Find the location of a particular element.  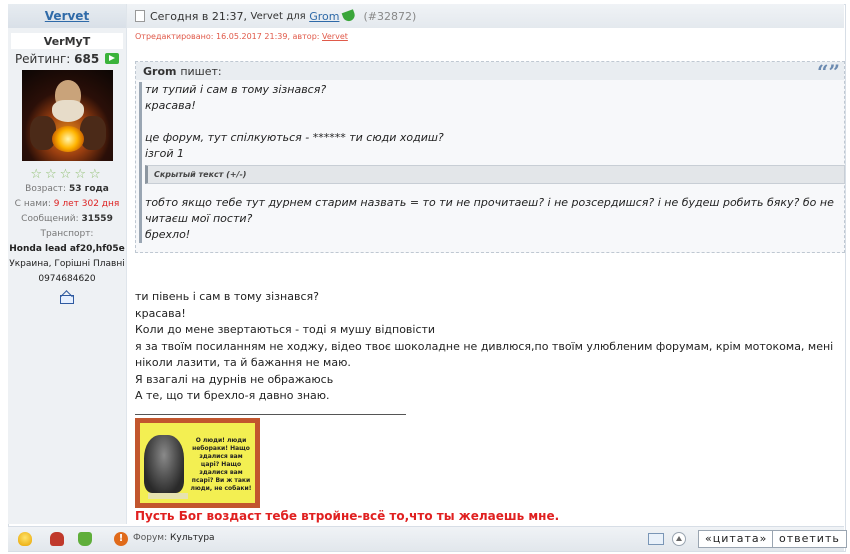

phone-icon is located at coordinates (349, 16).